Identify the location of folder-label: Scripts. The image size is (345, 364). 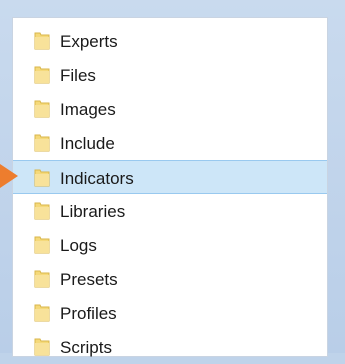
(86, 347).